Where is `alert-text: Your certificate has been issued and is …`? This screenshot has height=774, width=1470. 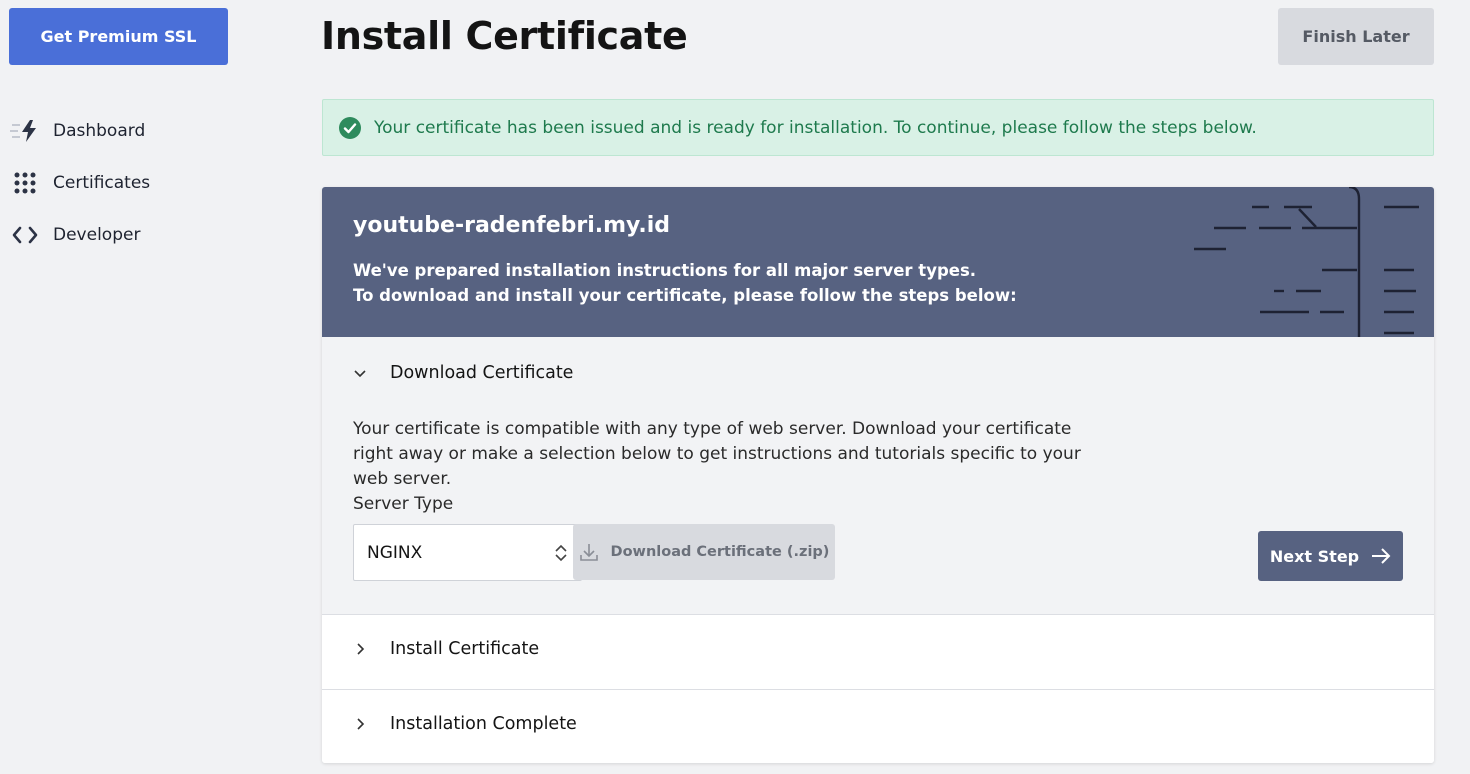
alert-text: Your certificate has been issued and is … is located at coordinates (815, 127).